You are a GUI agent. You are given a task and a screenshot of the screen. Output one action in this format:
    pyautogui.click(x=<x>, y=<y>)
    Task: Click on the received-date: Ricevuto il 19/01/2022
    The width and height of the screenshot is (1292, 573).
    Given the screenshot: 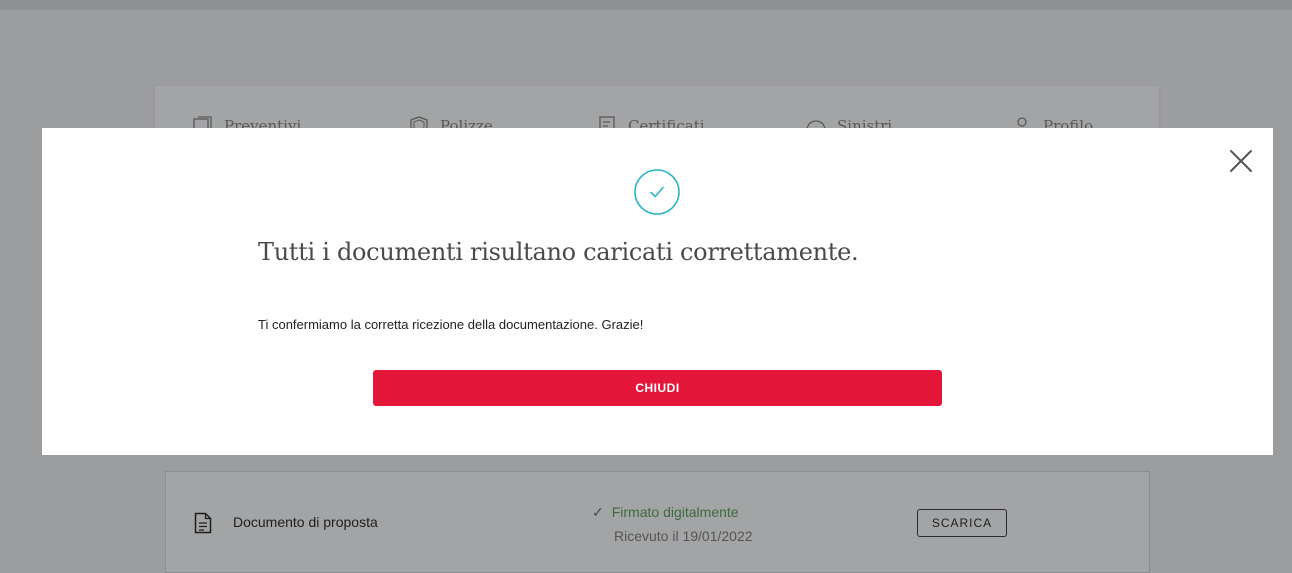 What is the action you would take?
    pyautogui.click(x=683, y=536)
    